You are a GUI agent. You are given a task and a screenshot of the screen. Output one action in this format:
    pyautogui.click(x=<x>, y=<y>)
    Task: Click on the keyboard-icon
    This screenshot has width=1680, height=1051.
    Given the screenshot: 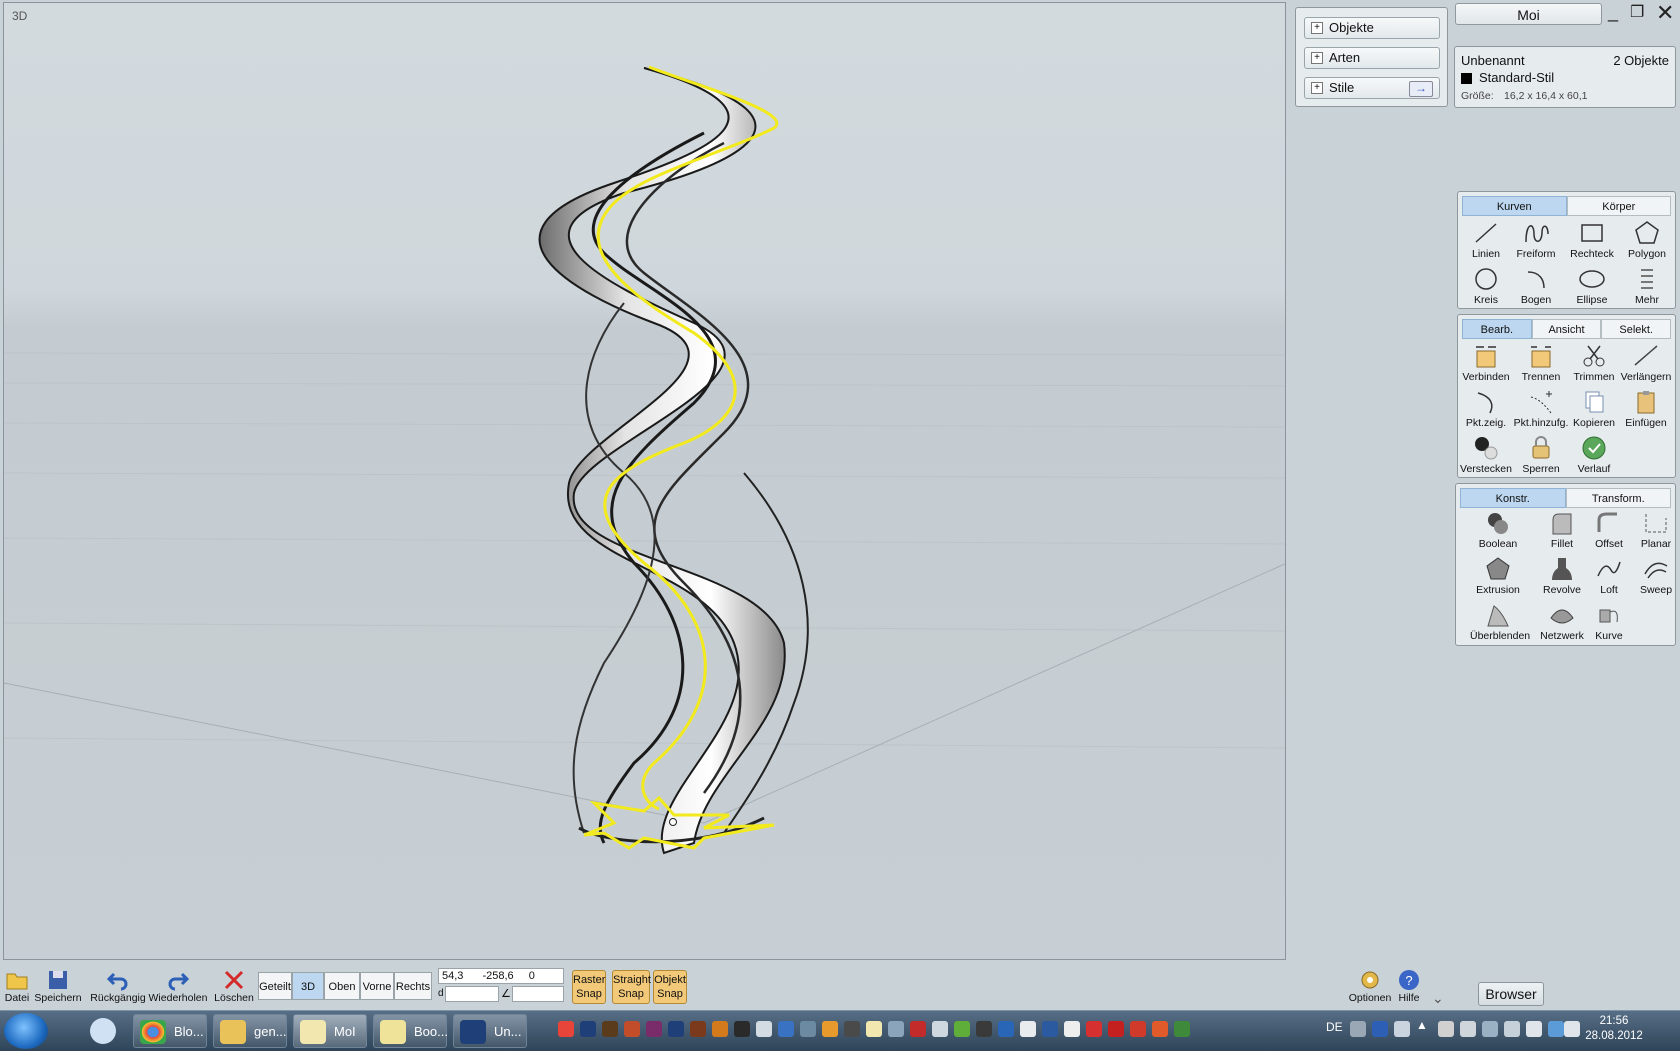 What is the action you would take?
    pyautogui.click(x=1358, y=1029)
    